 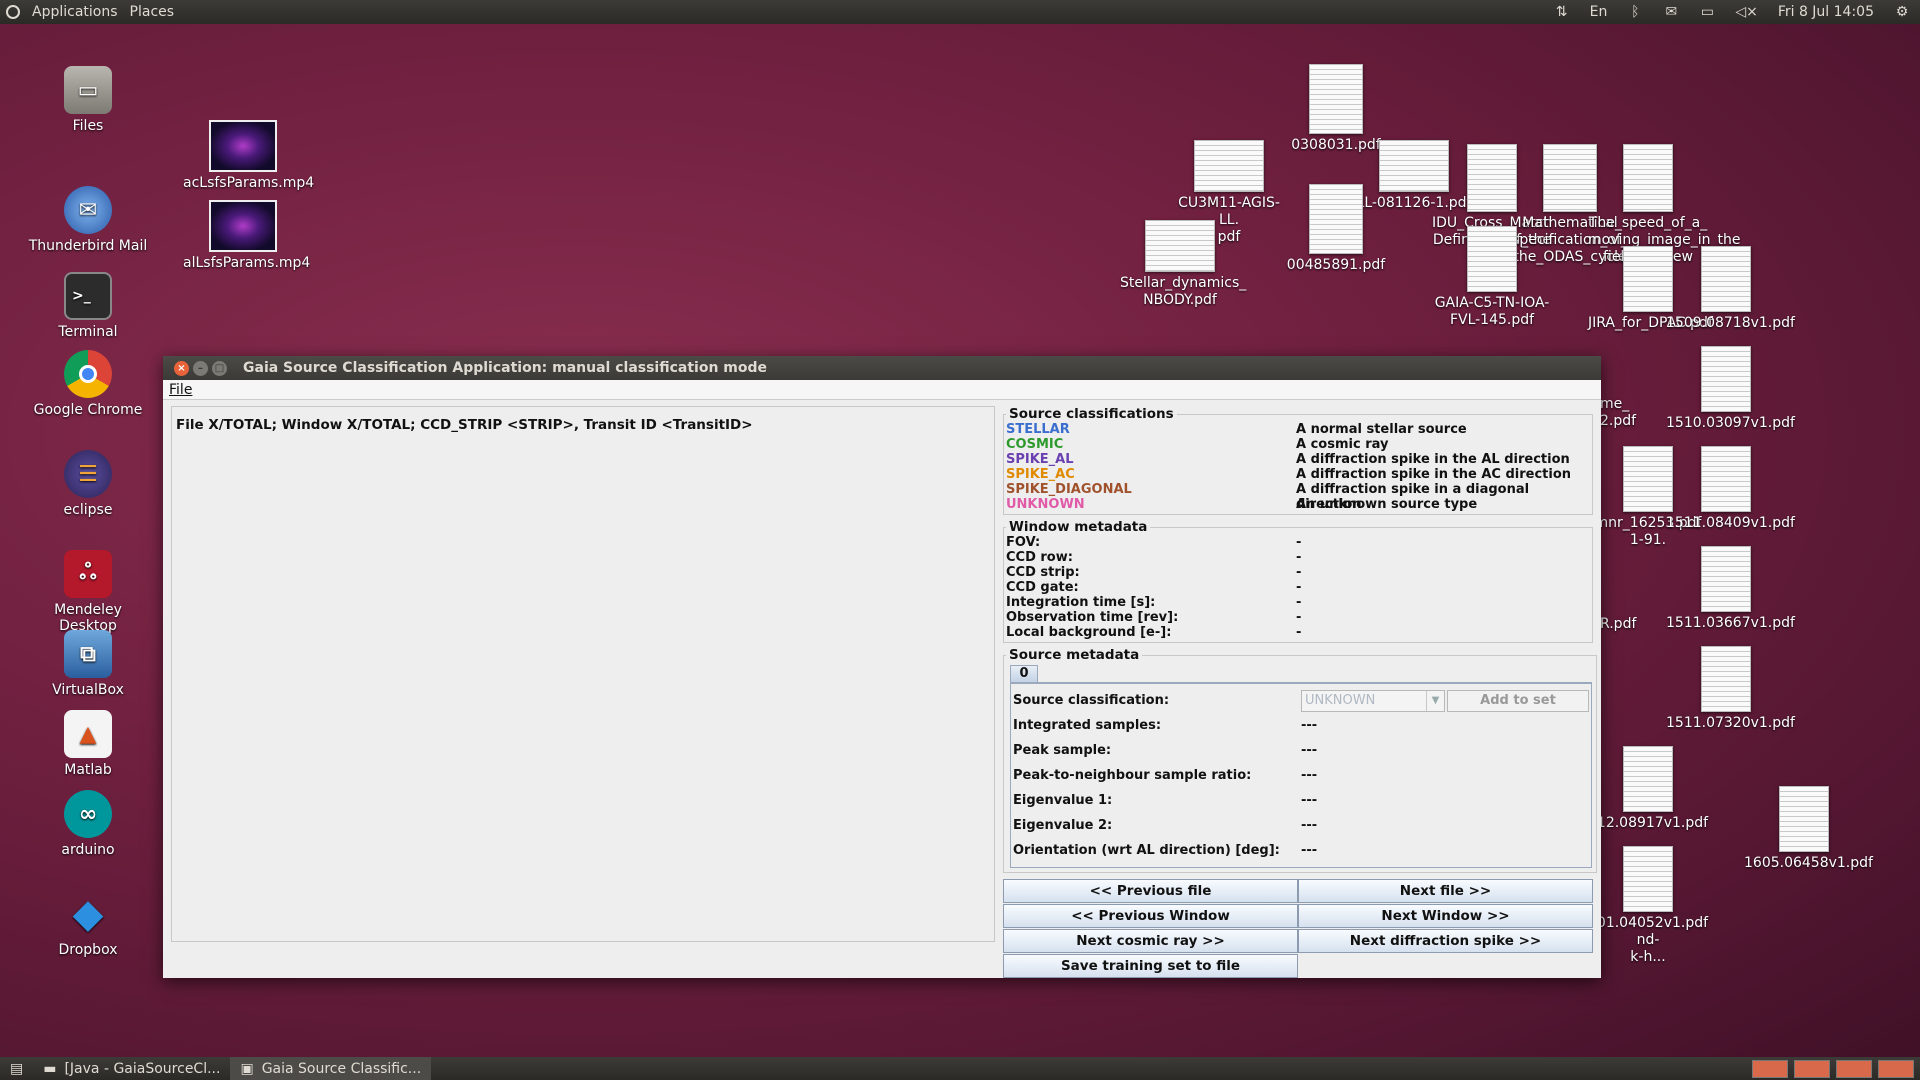 What do you see at coordinates (1154, 572) in the screenshot?
I see `metadata-row: CCD strip: -` at bounding box center [1154, 572].